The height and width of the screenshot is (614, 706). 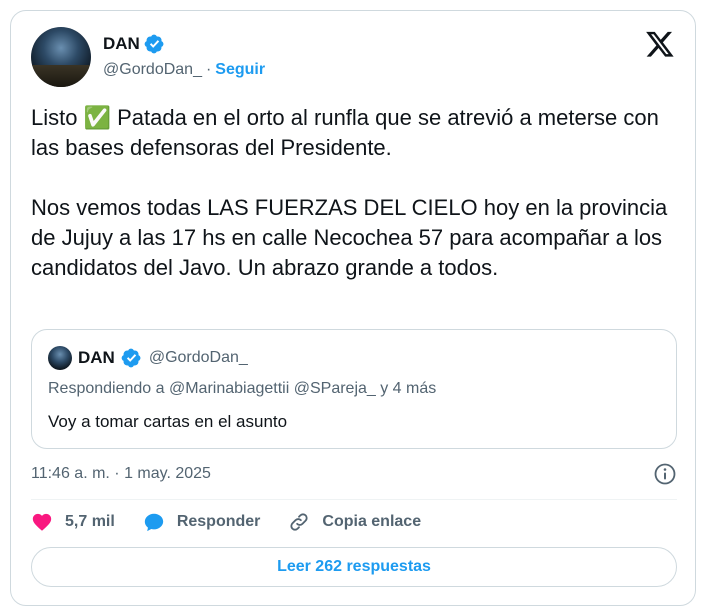 What do you see at coordinates (168, 421) in the screenshot?
I see `quoted-tweet-text: Voy a tomar cartas en el asunto` at bounding box center [168, 421].